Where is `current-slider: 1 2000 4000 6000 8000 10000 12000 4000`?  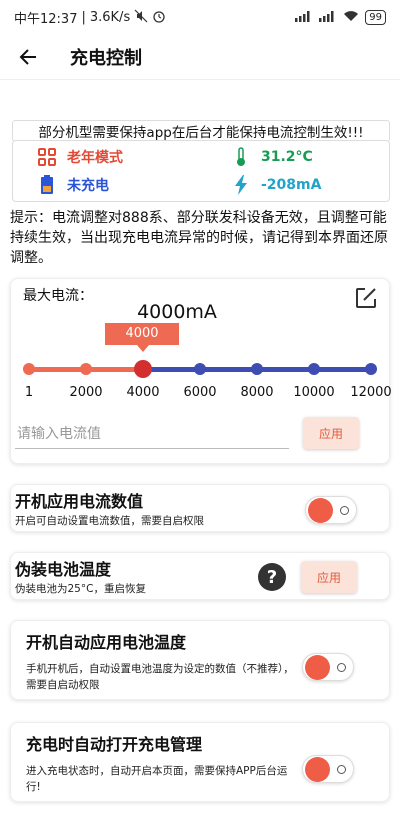
current-slider: 1 2000 4000 6000 8000 10000 12000 4000 is located at coordinates (201, 363).